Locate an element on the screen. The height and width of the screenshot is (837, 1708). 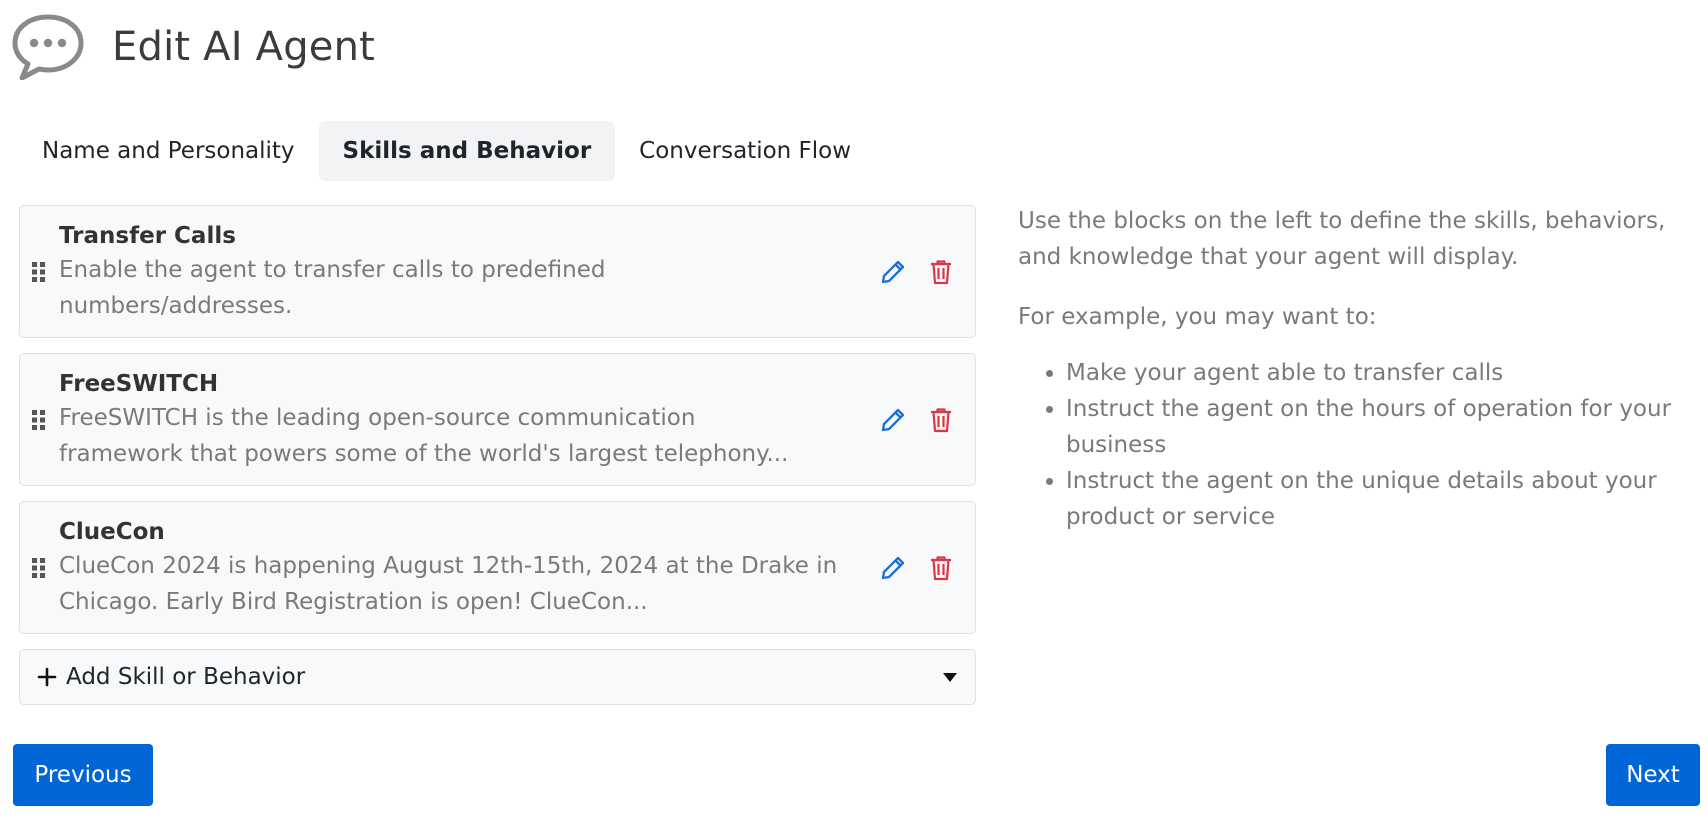
plus-icon is located at coordinates (47, 677).